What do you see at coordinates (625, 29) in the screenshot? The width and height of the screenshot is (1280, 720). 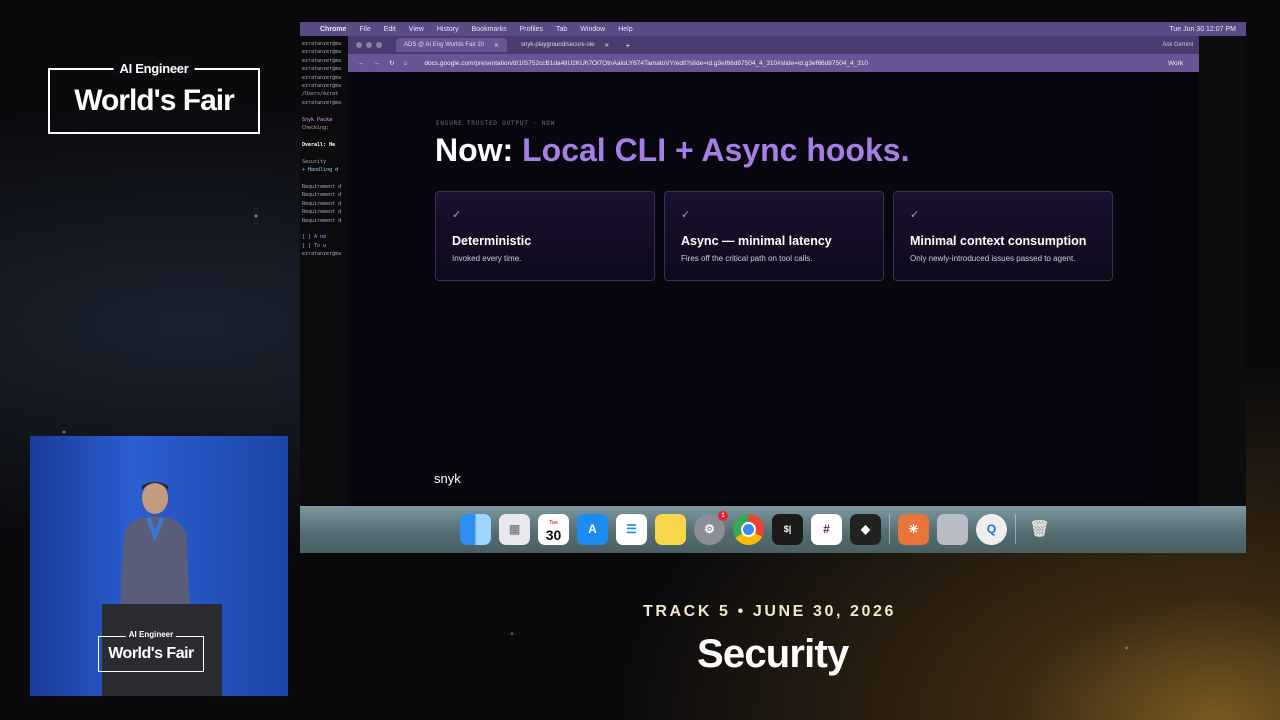 I see `menu-help: Help` at bounding box center [625, 29].